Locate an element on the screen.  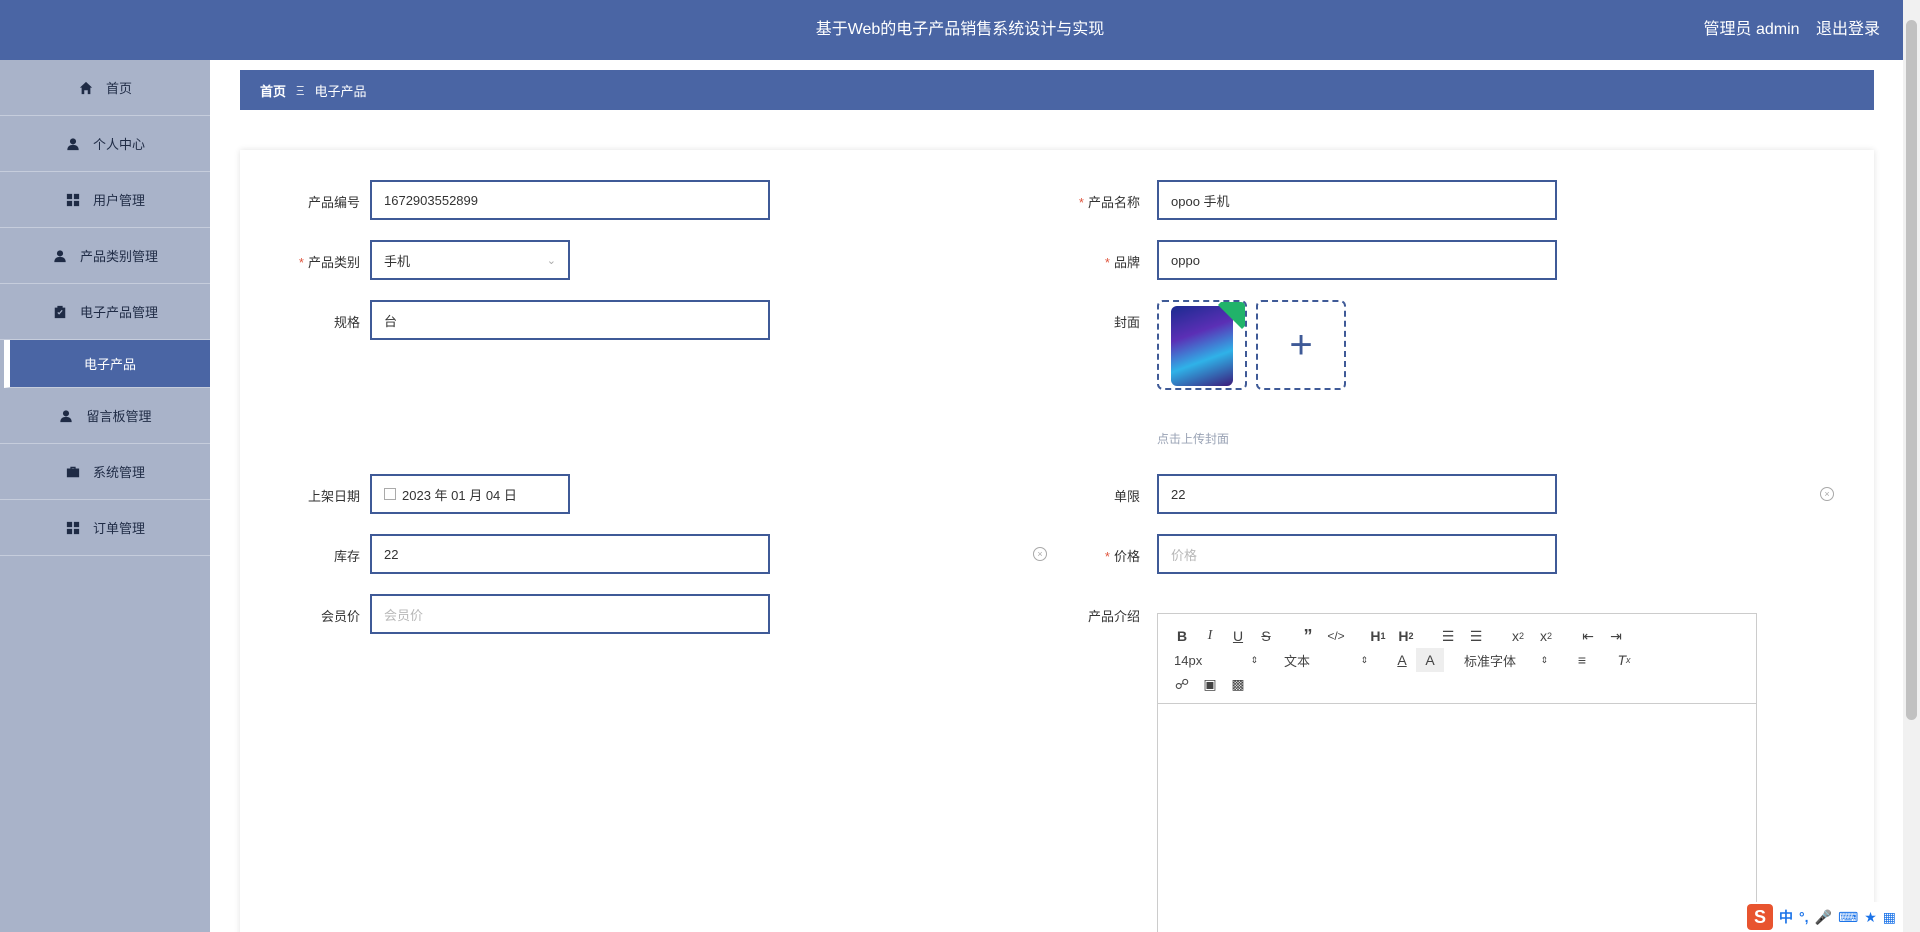
sidebar-item-products: 电子产品 is located at coordinates (107, 364).